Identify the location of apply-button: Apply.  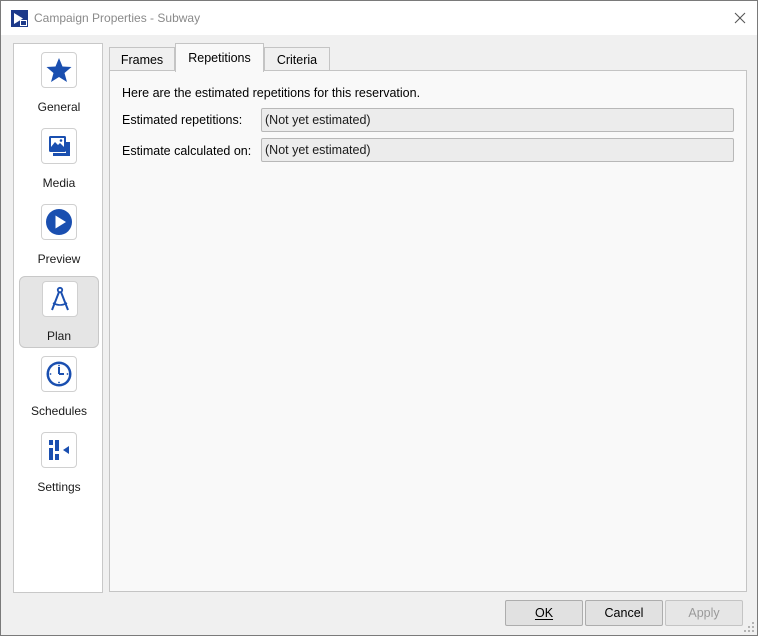
(704, 613).